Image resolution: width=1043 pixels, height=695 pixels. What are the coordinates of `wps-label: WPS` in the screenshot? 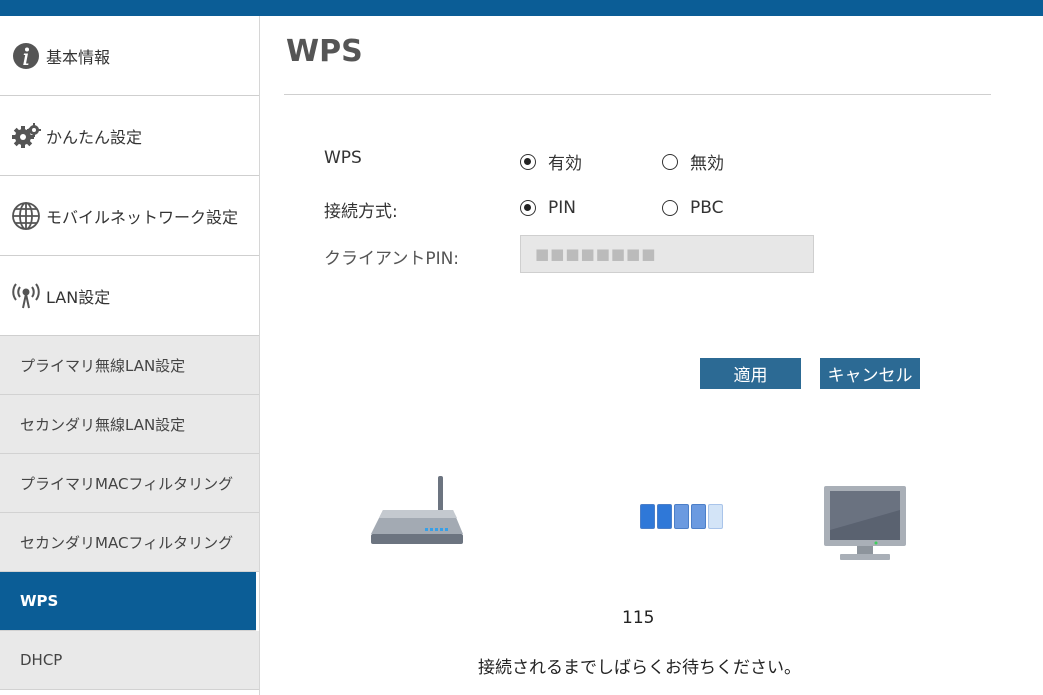 It's located at (343, 158).